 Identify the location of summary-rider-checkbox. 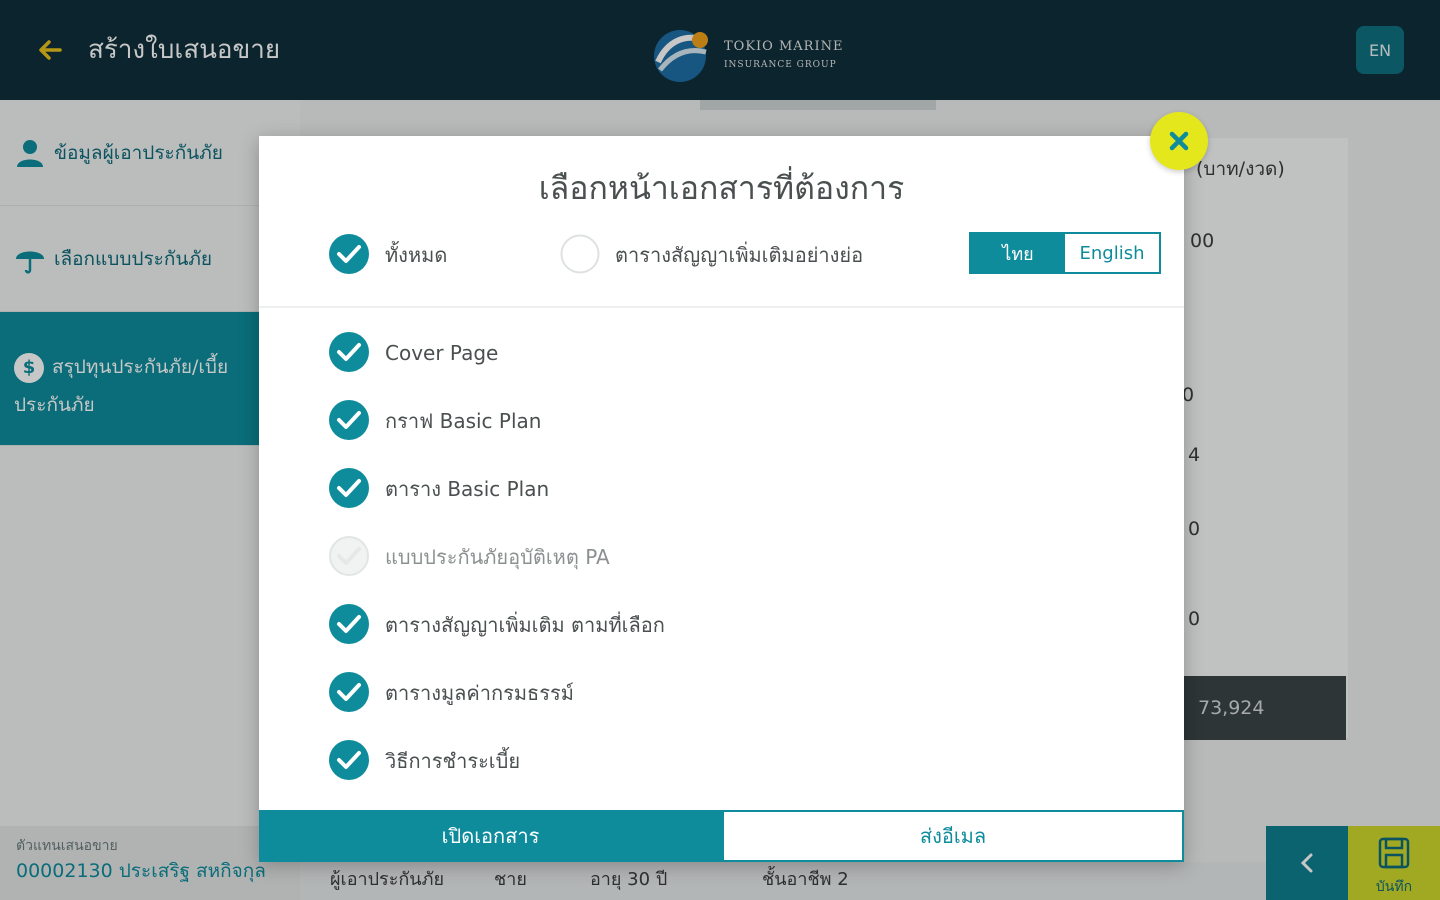
(580, 254).